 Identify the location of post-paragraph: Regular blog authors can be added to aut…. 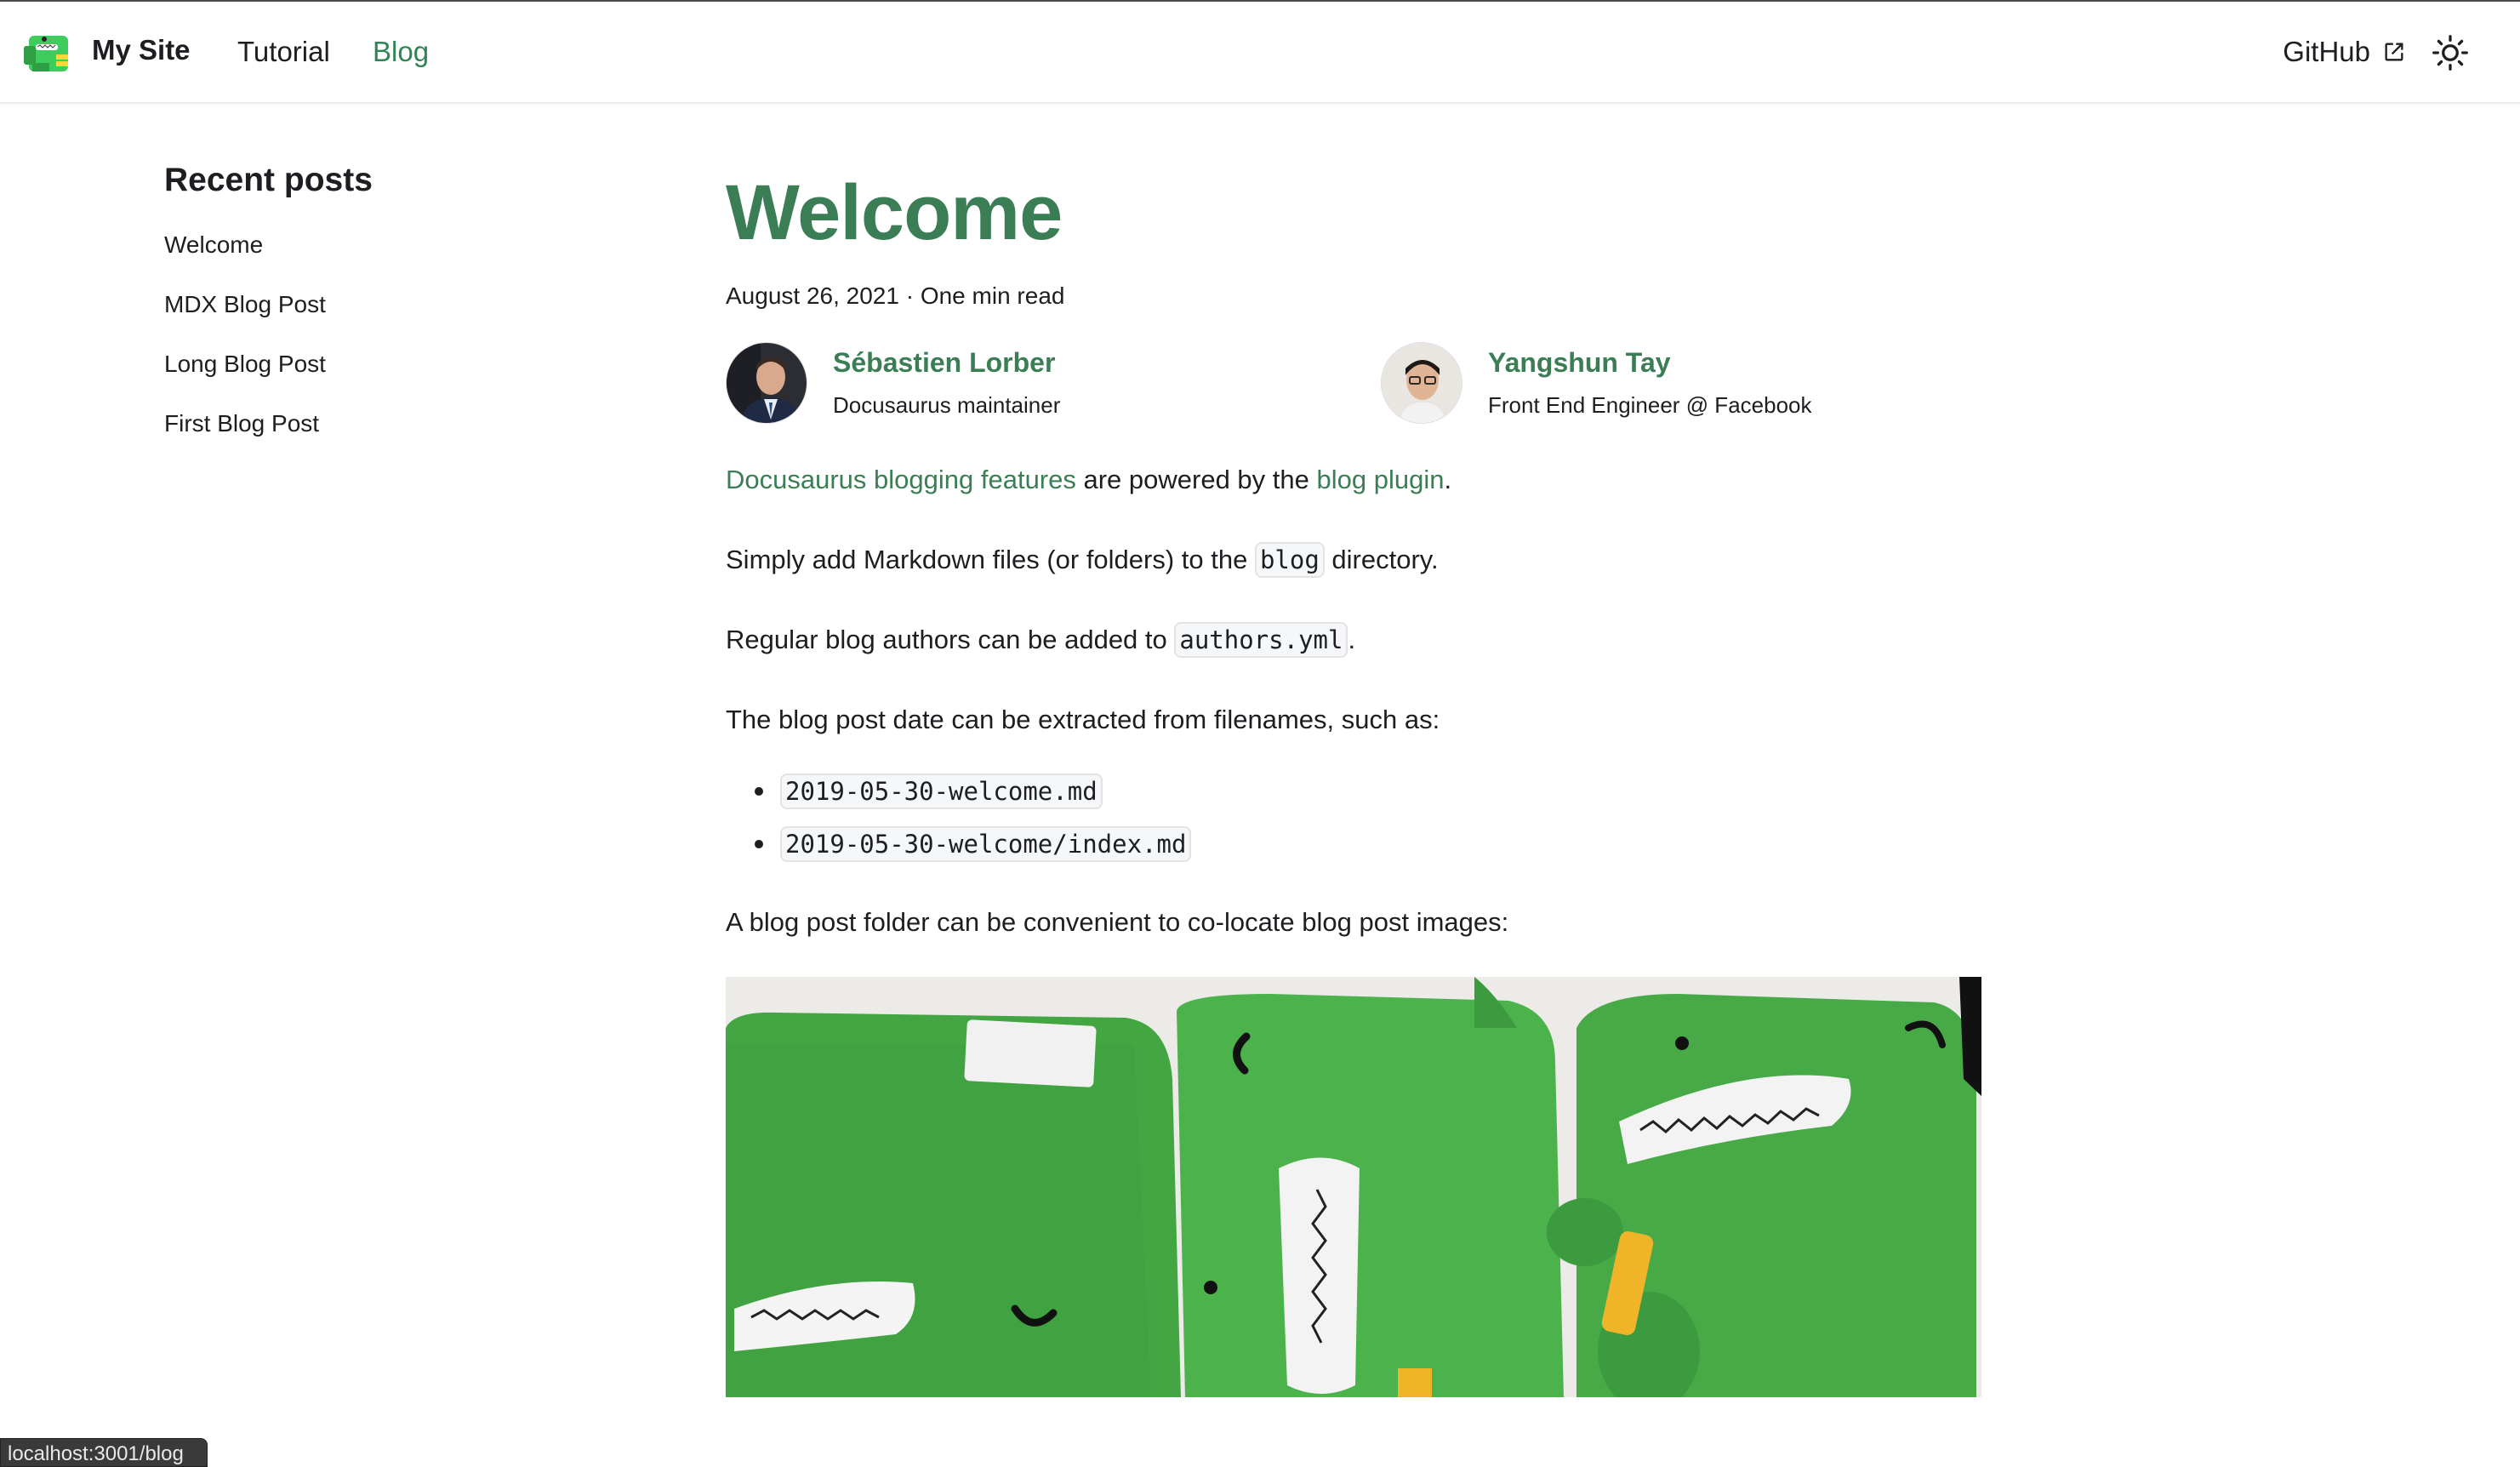
(1354, 640).